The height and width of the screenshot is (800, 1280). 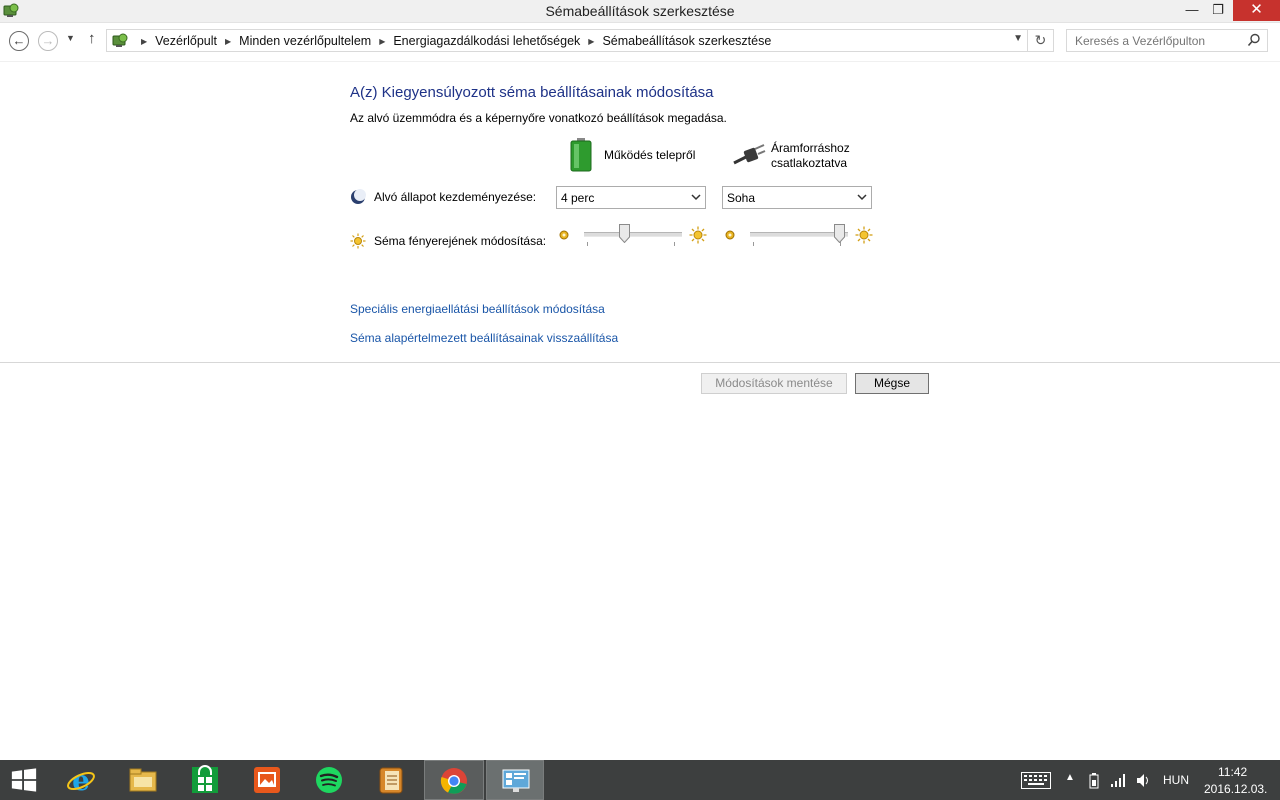 What do you see at coordinates (1235, 789) in the screenshot?
I see `clock-date: 2016.12.03.` at bounding box center [1235, 789].